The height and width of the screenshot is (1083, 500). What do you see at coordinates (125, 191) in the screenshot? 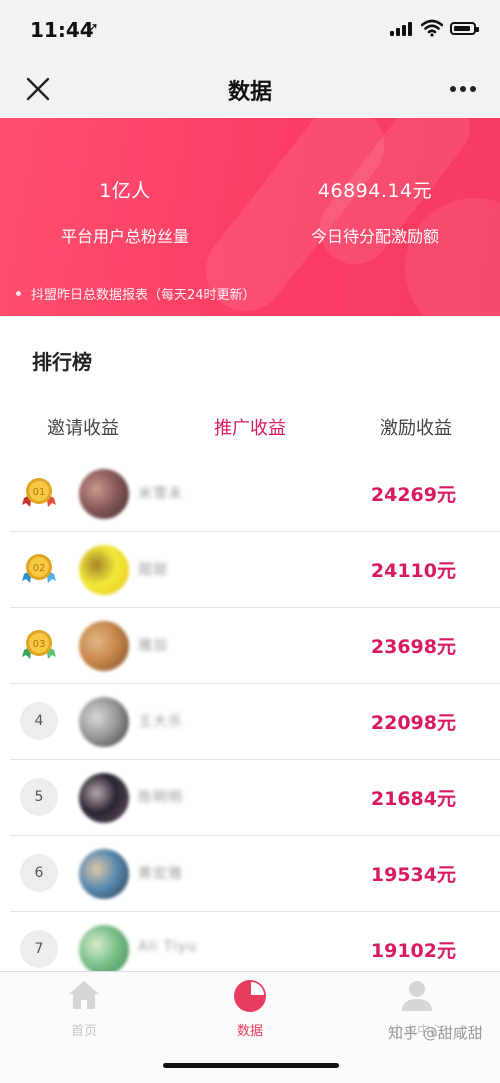
I see `stat-value: 1亿人` at bounding box center [125, 191].